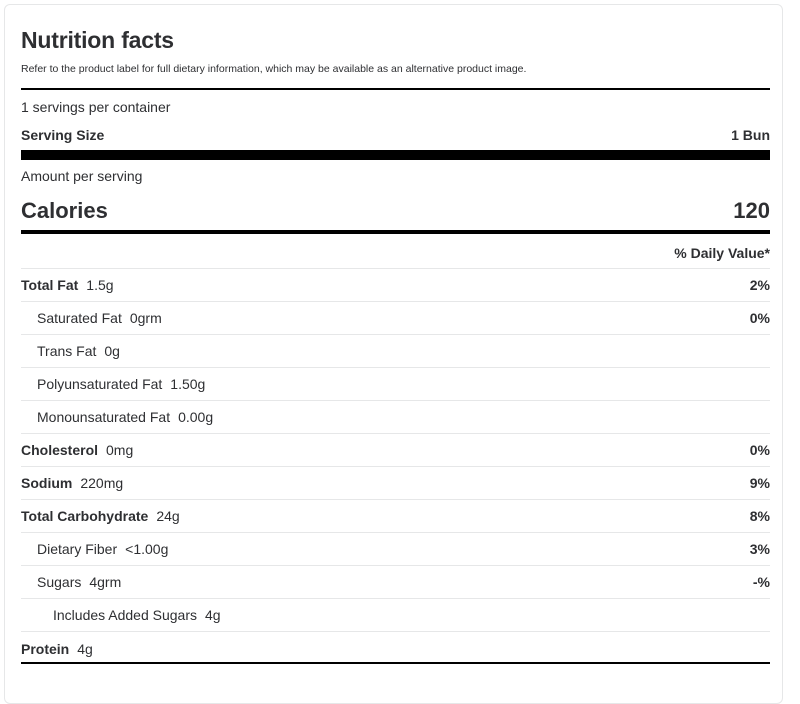 Image resolution: width=800 pixels, height=704 pixels. What do you see at coordinates (59, 582) in the screenshot?
I see `nutrient-name: Sugars` at bounding box center [59, 582].